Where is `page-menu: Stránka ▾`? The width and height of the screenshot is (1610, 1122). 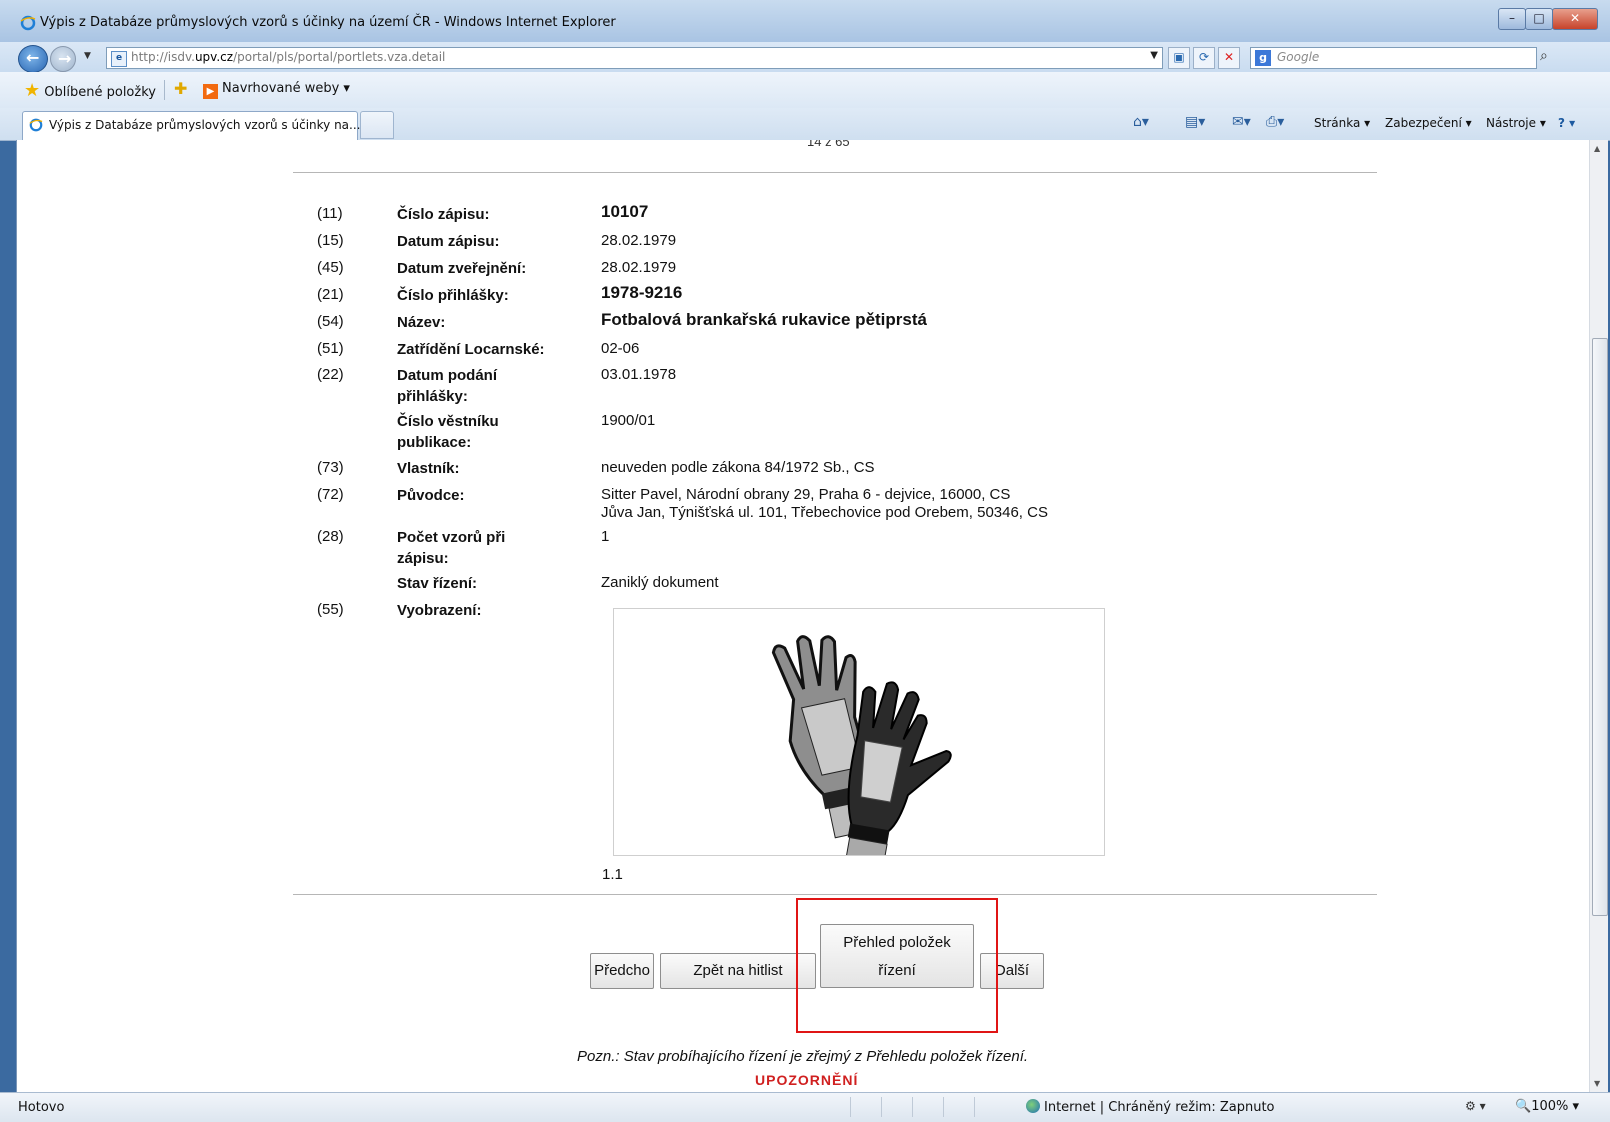 page-menu: Stránka ▾ is located at coordinates (1342, 123).